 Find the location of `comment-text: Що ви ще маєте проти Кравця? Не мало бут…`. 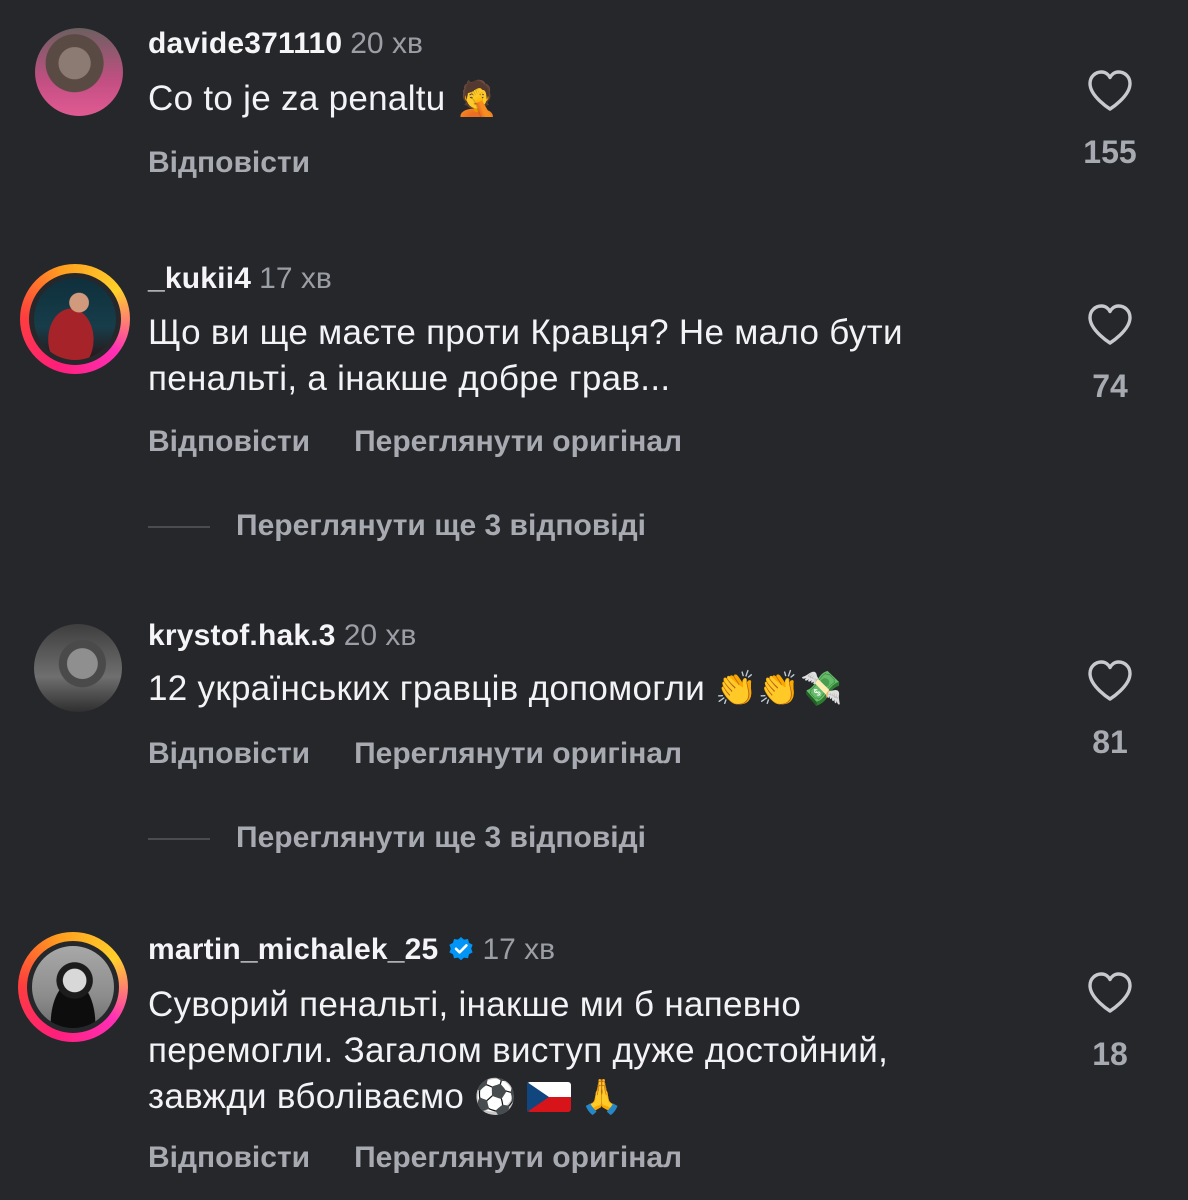

comment-text: Що ви ще маєте проти Кравця? Не мало бут… is located at coordinates (525, 356).